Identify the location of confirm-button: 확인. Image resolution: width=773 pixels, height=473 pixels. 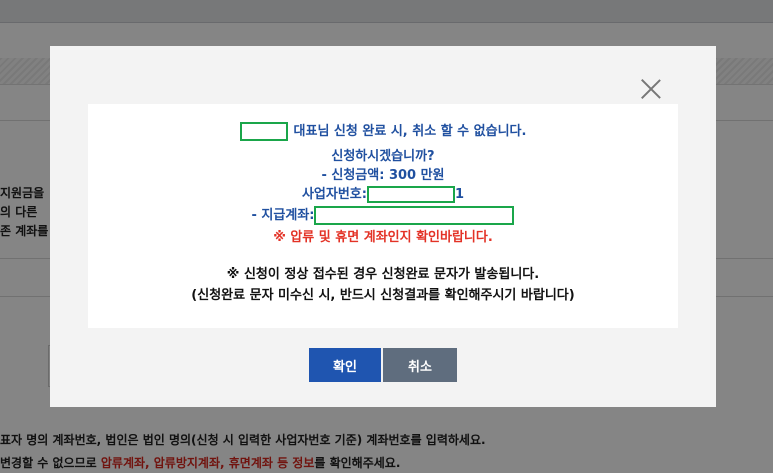
(345, 365).